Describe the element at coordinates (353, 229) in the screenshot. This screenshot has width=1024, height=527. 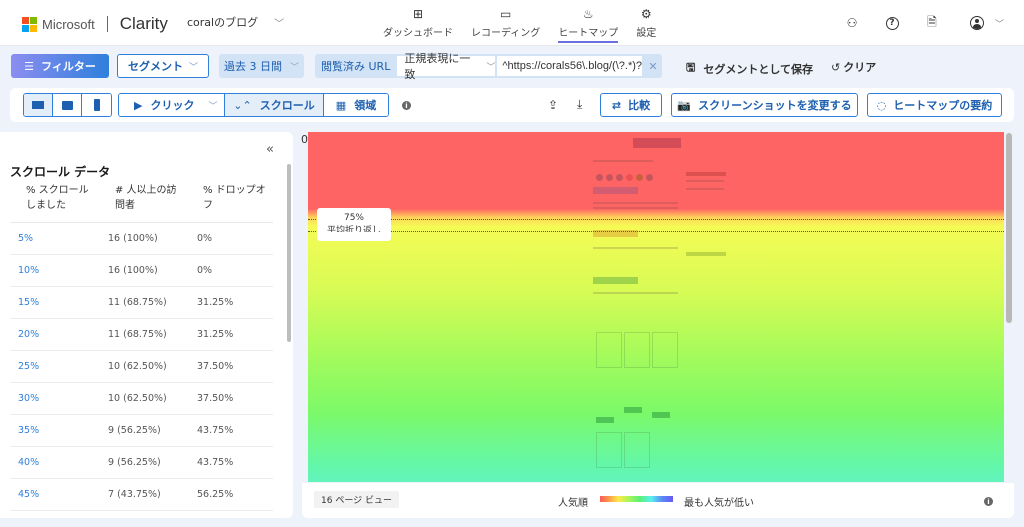
I see `marker-label: 平均折り返し` at that location.